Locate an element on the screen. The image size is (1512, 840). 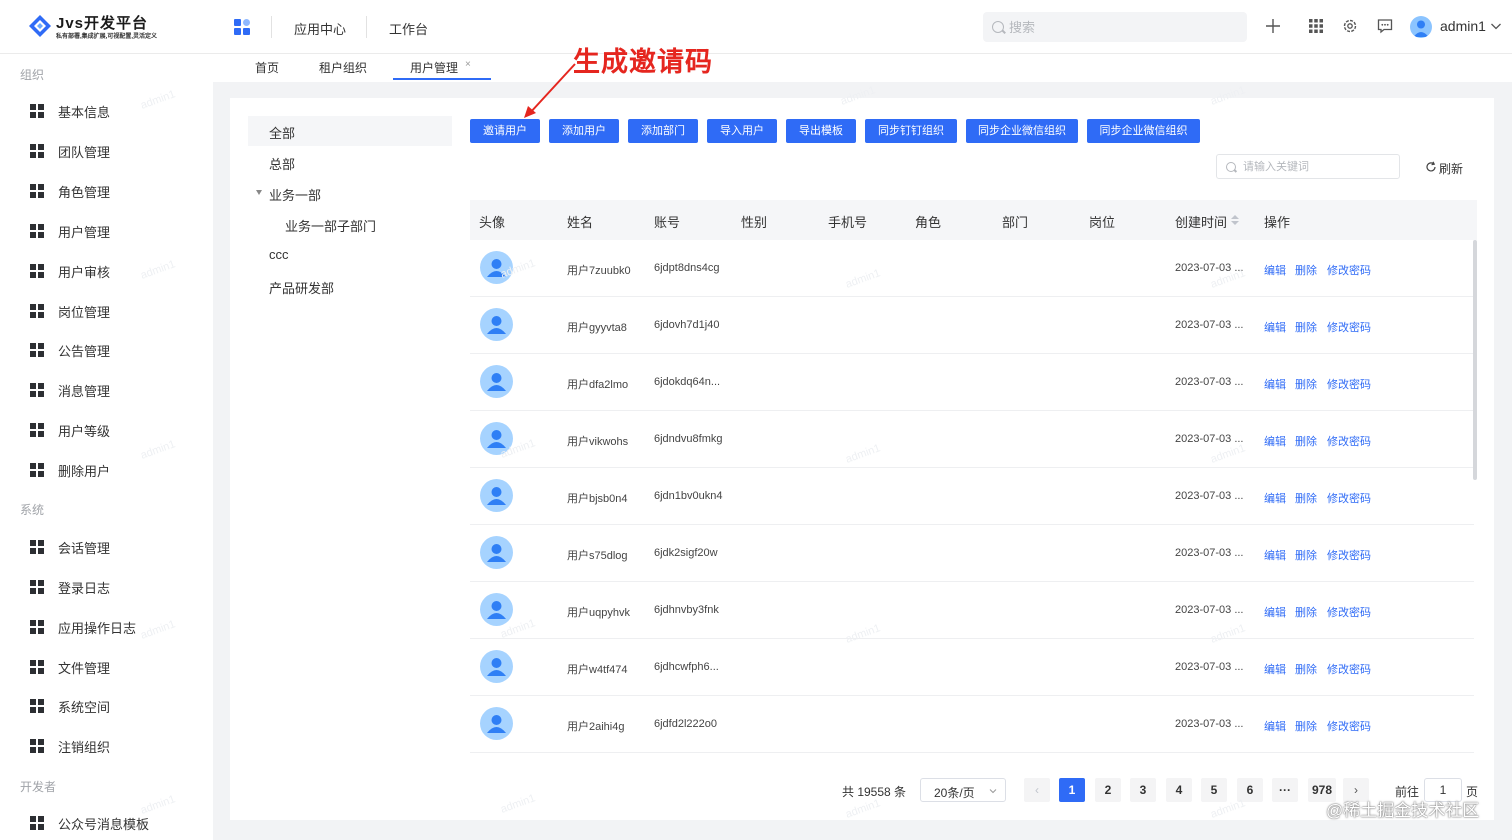
sort-icon is located at coordinates (1235, 221).